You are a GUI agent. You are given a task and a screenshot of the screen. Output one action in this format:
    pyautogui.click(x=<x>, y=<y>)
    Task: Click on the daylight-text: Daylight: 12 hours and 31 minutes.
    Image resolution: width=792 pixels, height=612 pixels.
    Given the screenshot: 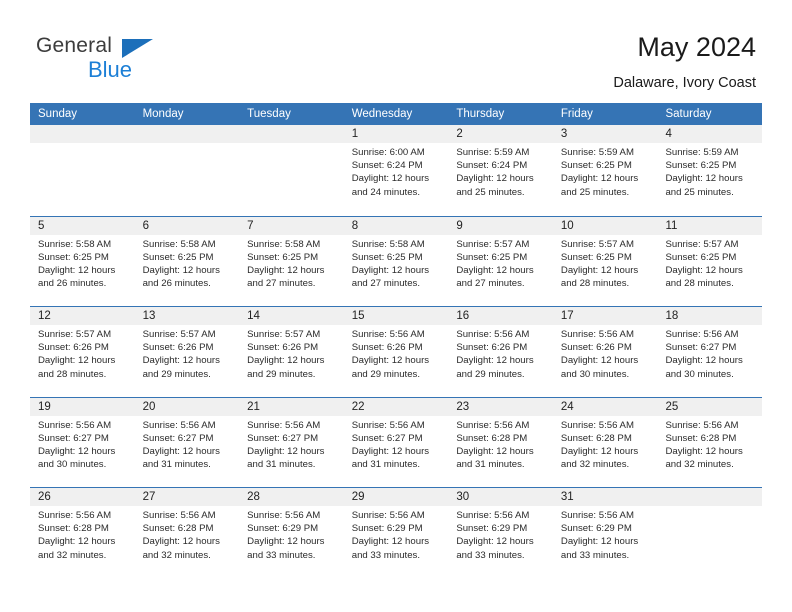 What is the action you would take?
    pyautogui.click(x=286, y=458)
    